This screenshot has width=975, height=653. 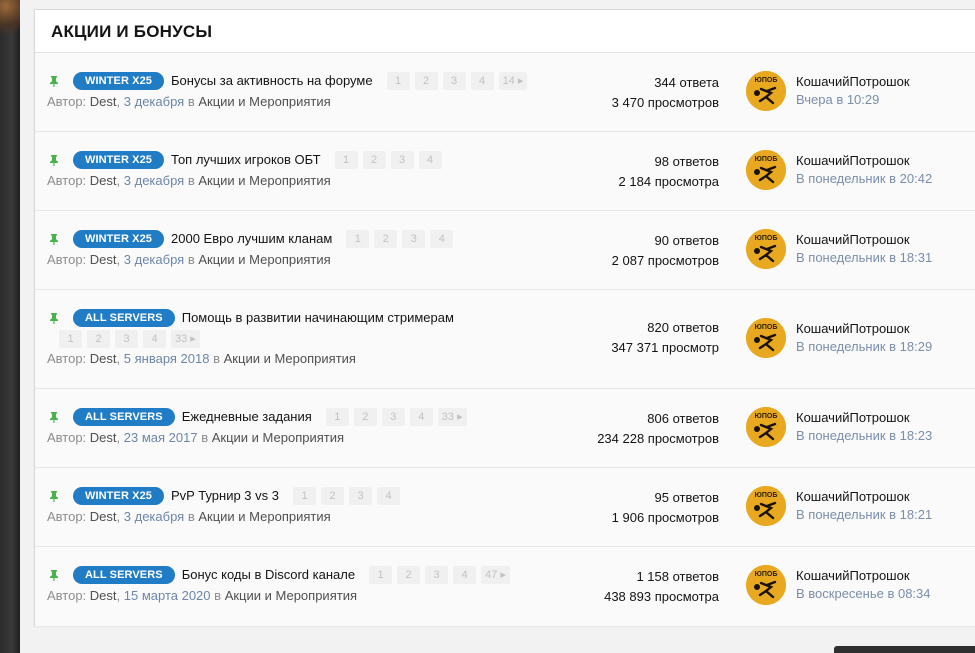 I want to click on thread-title-link: PvP Турнир 3 vs 3, so click(x=225, y=496).